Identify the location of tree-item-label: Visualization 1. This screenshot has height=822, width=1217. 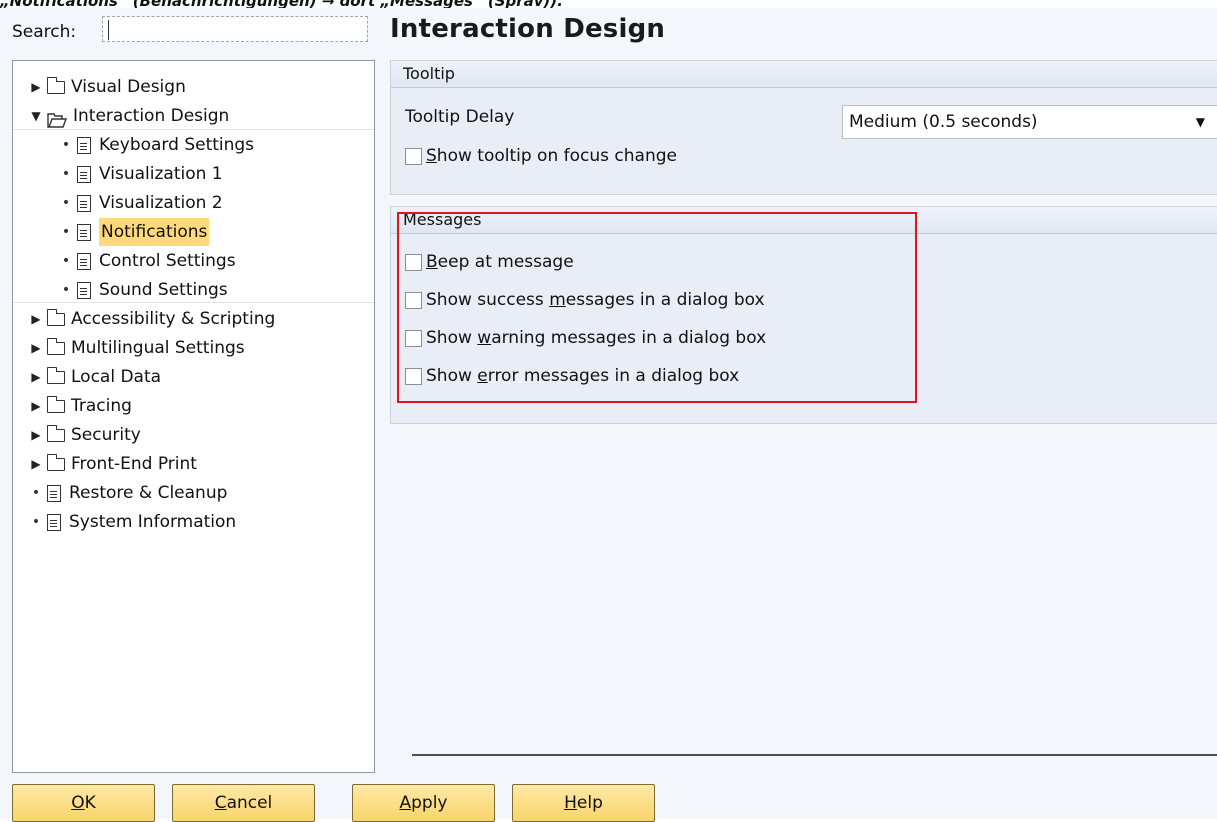
(161, 174).